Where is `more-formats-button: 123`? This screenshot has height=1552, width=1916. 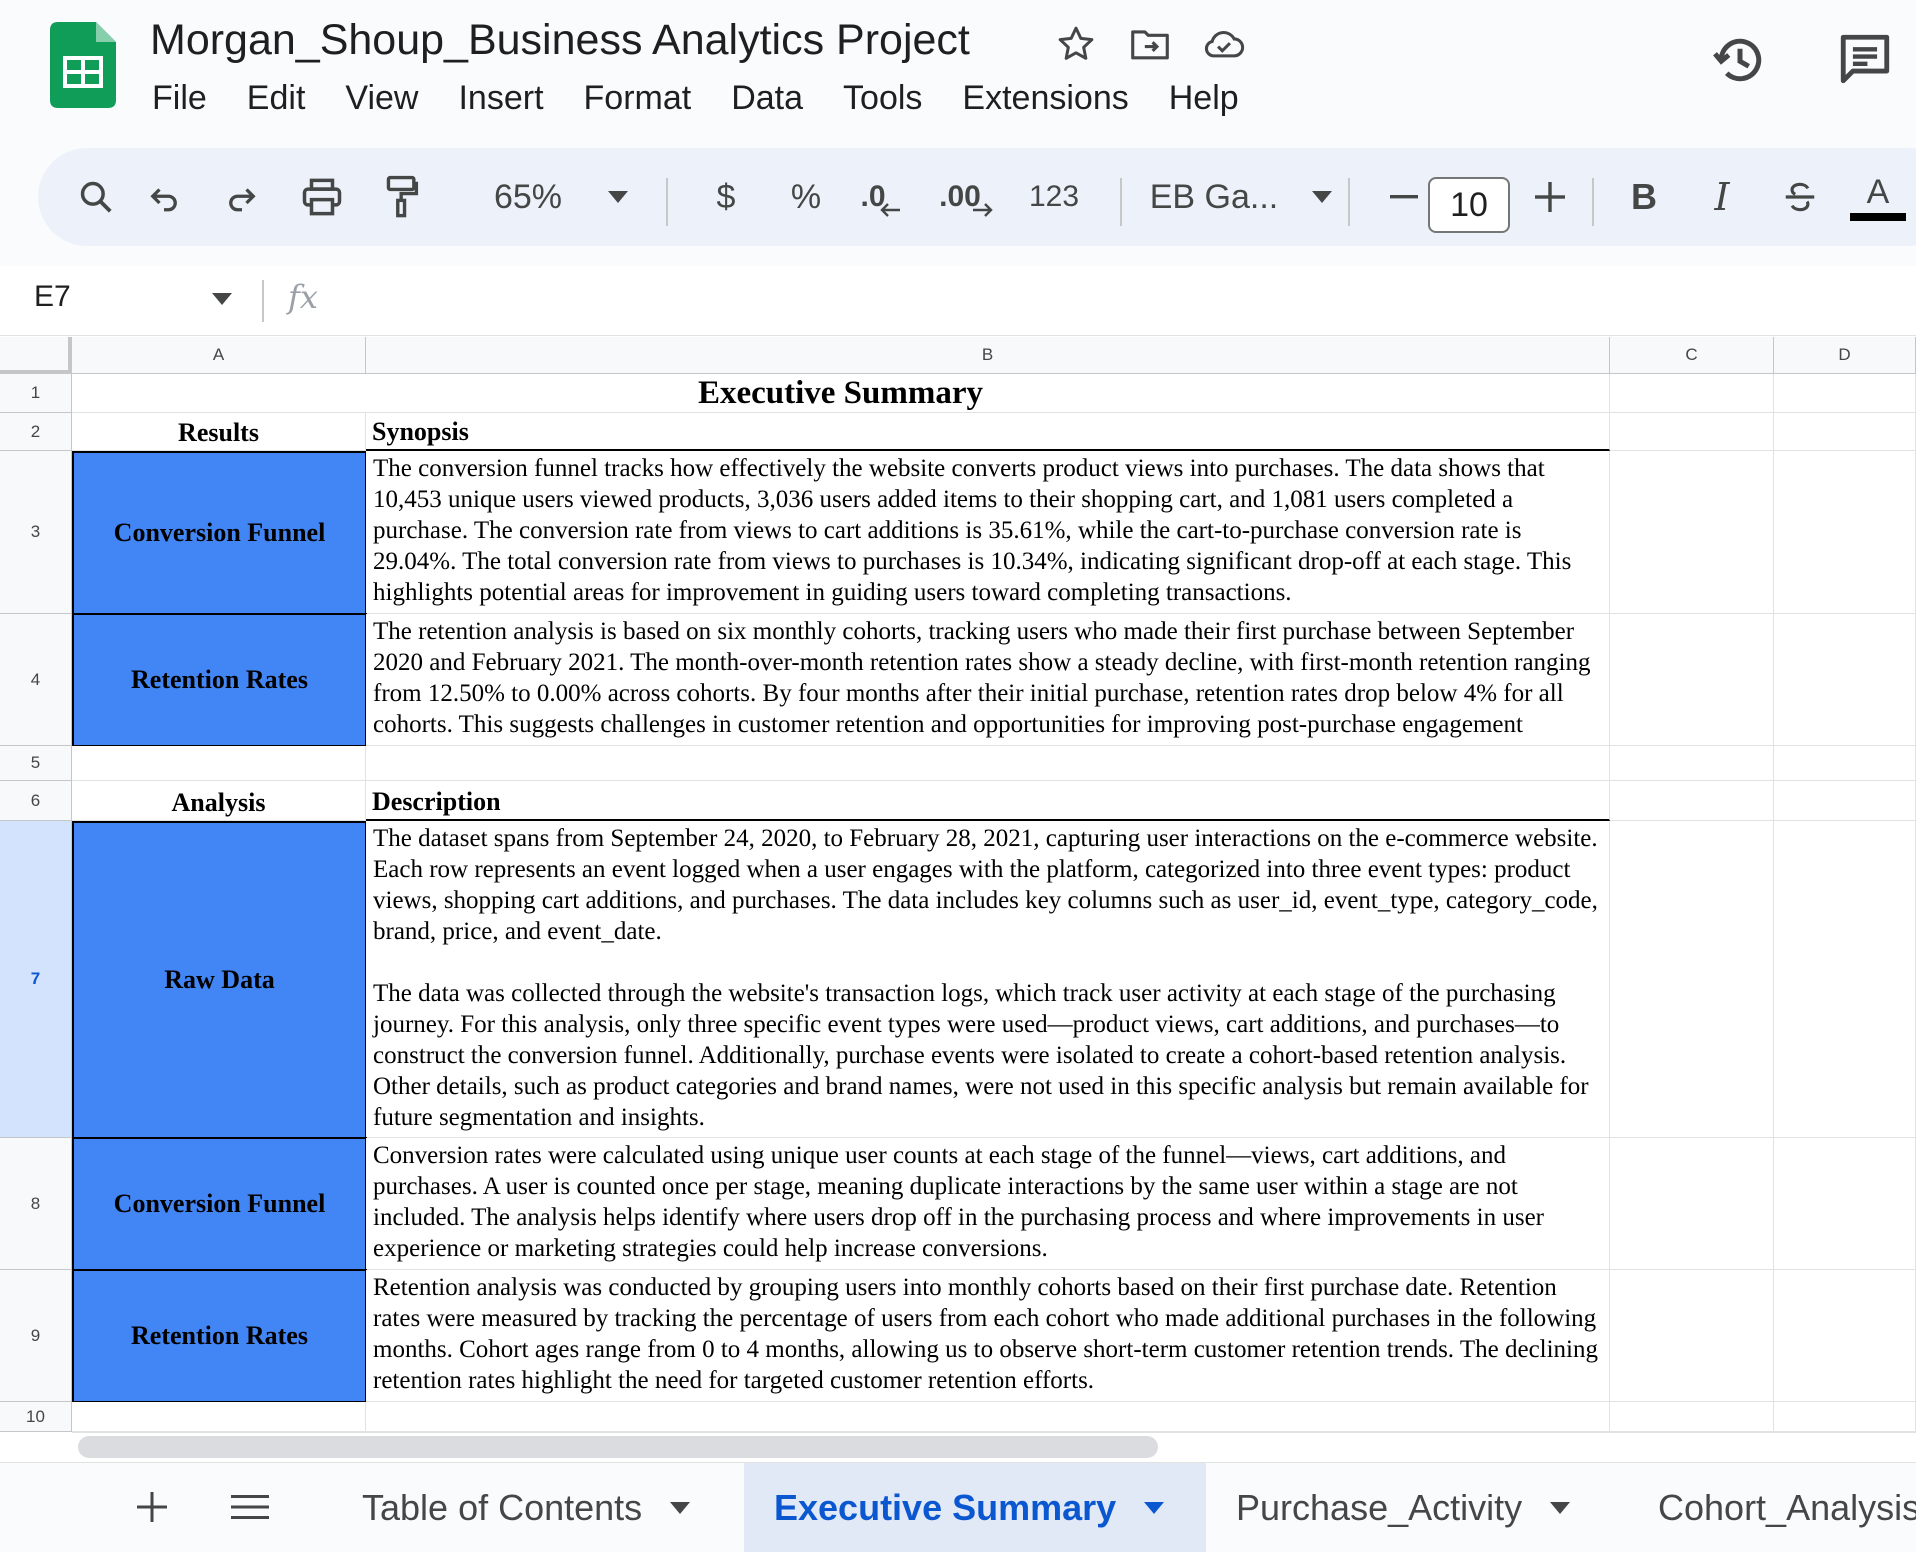 more-formats-button: 123 is located at coordinates (1054, 197).